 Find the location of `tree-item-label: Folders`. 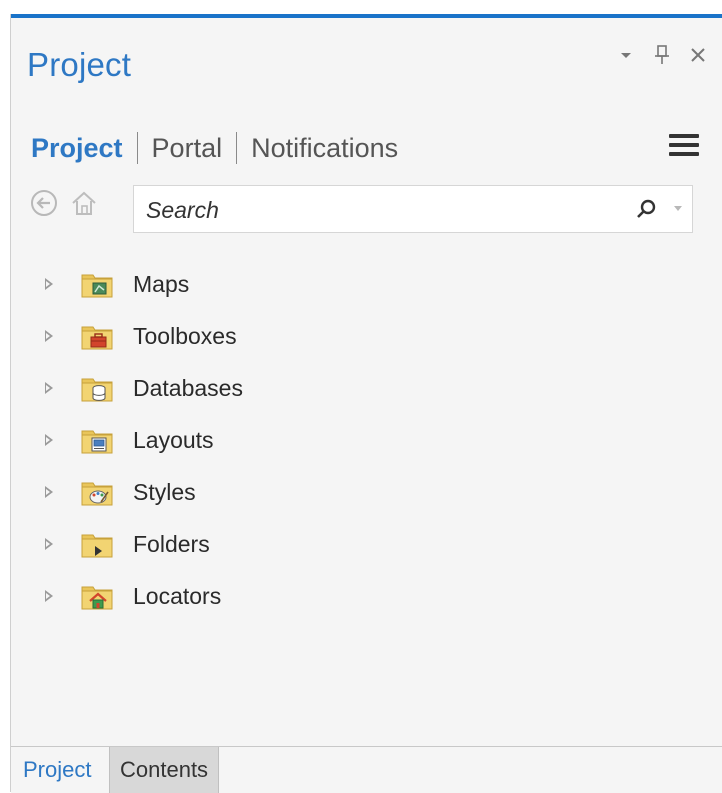

tree-item-label: Folders is located at coordinates (171, 543).